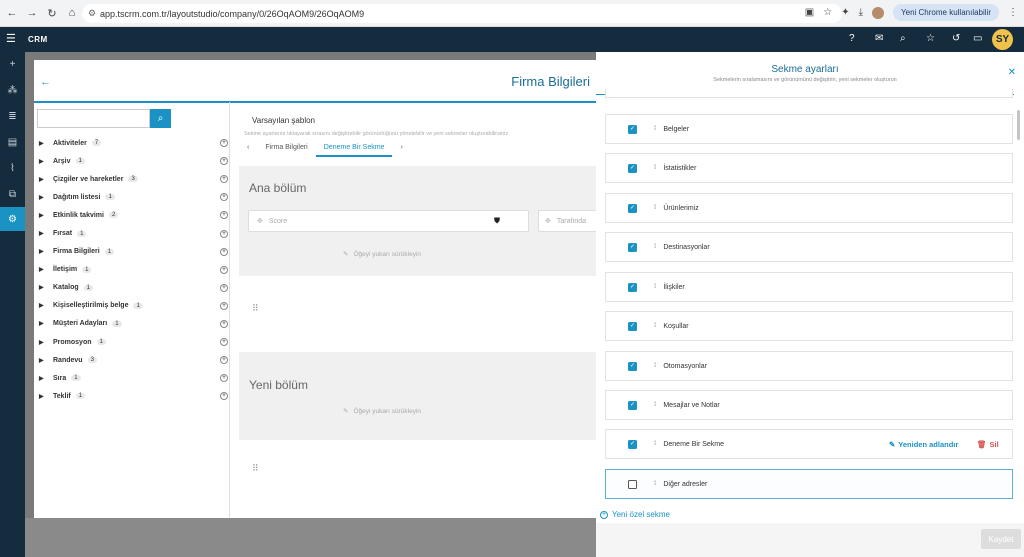 The height and width of the screenshot is (557, 1024). I want to click on tab-next-icon: ›, so click(401, 147).